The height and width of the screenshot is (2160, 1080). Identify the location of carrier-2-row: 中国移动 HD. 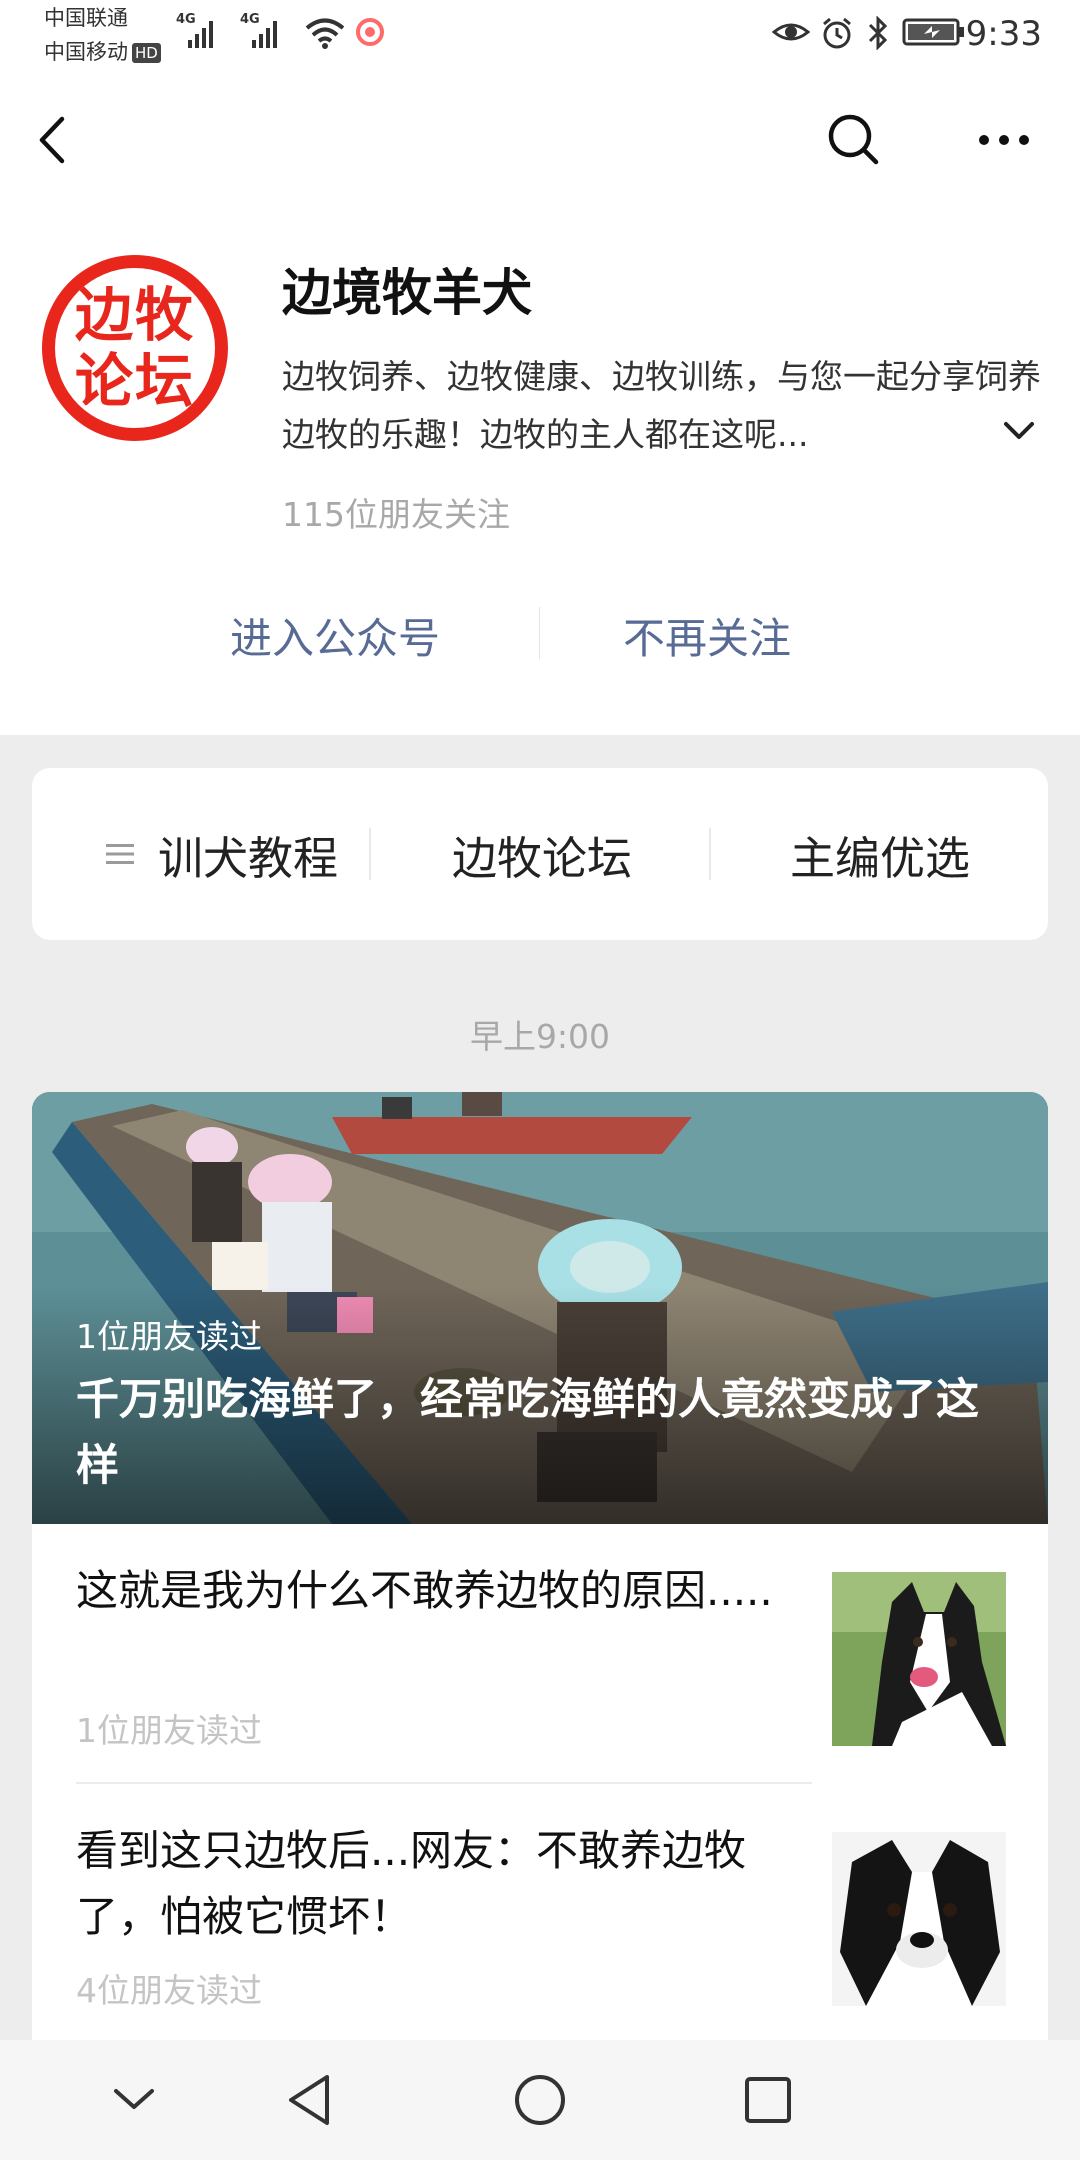
(102, 52).